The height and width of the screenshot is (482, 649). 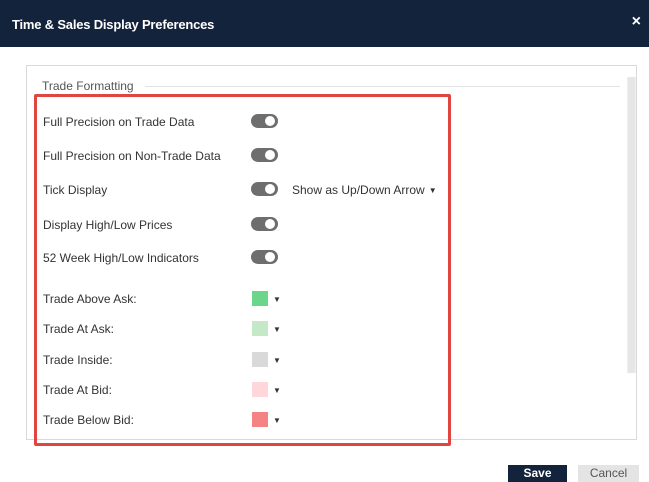 I want to click on scrollbar-thumb, so click(x=631, y=225).